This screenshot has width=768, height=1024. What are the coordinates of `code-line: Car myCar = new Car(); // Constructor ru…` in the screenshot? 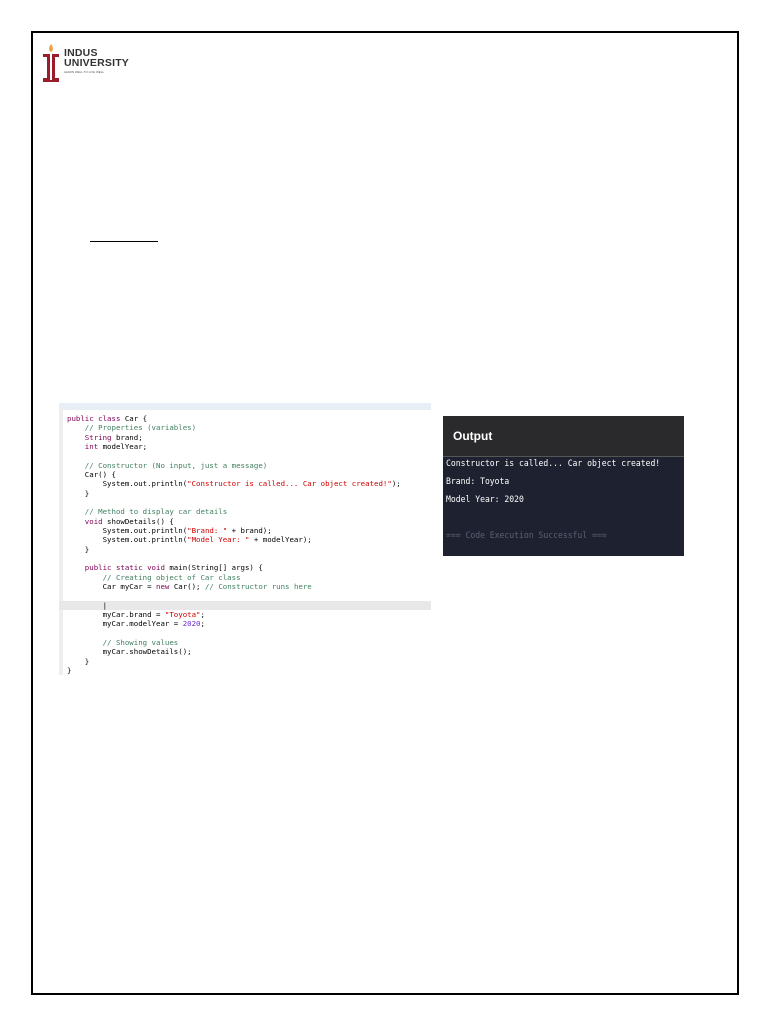 It's located at (249, 586).